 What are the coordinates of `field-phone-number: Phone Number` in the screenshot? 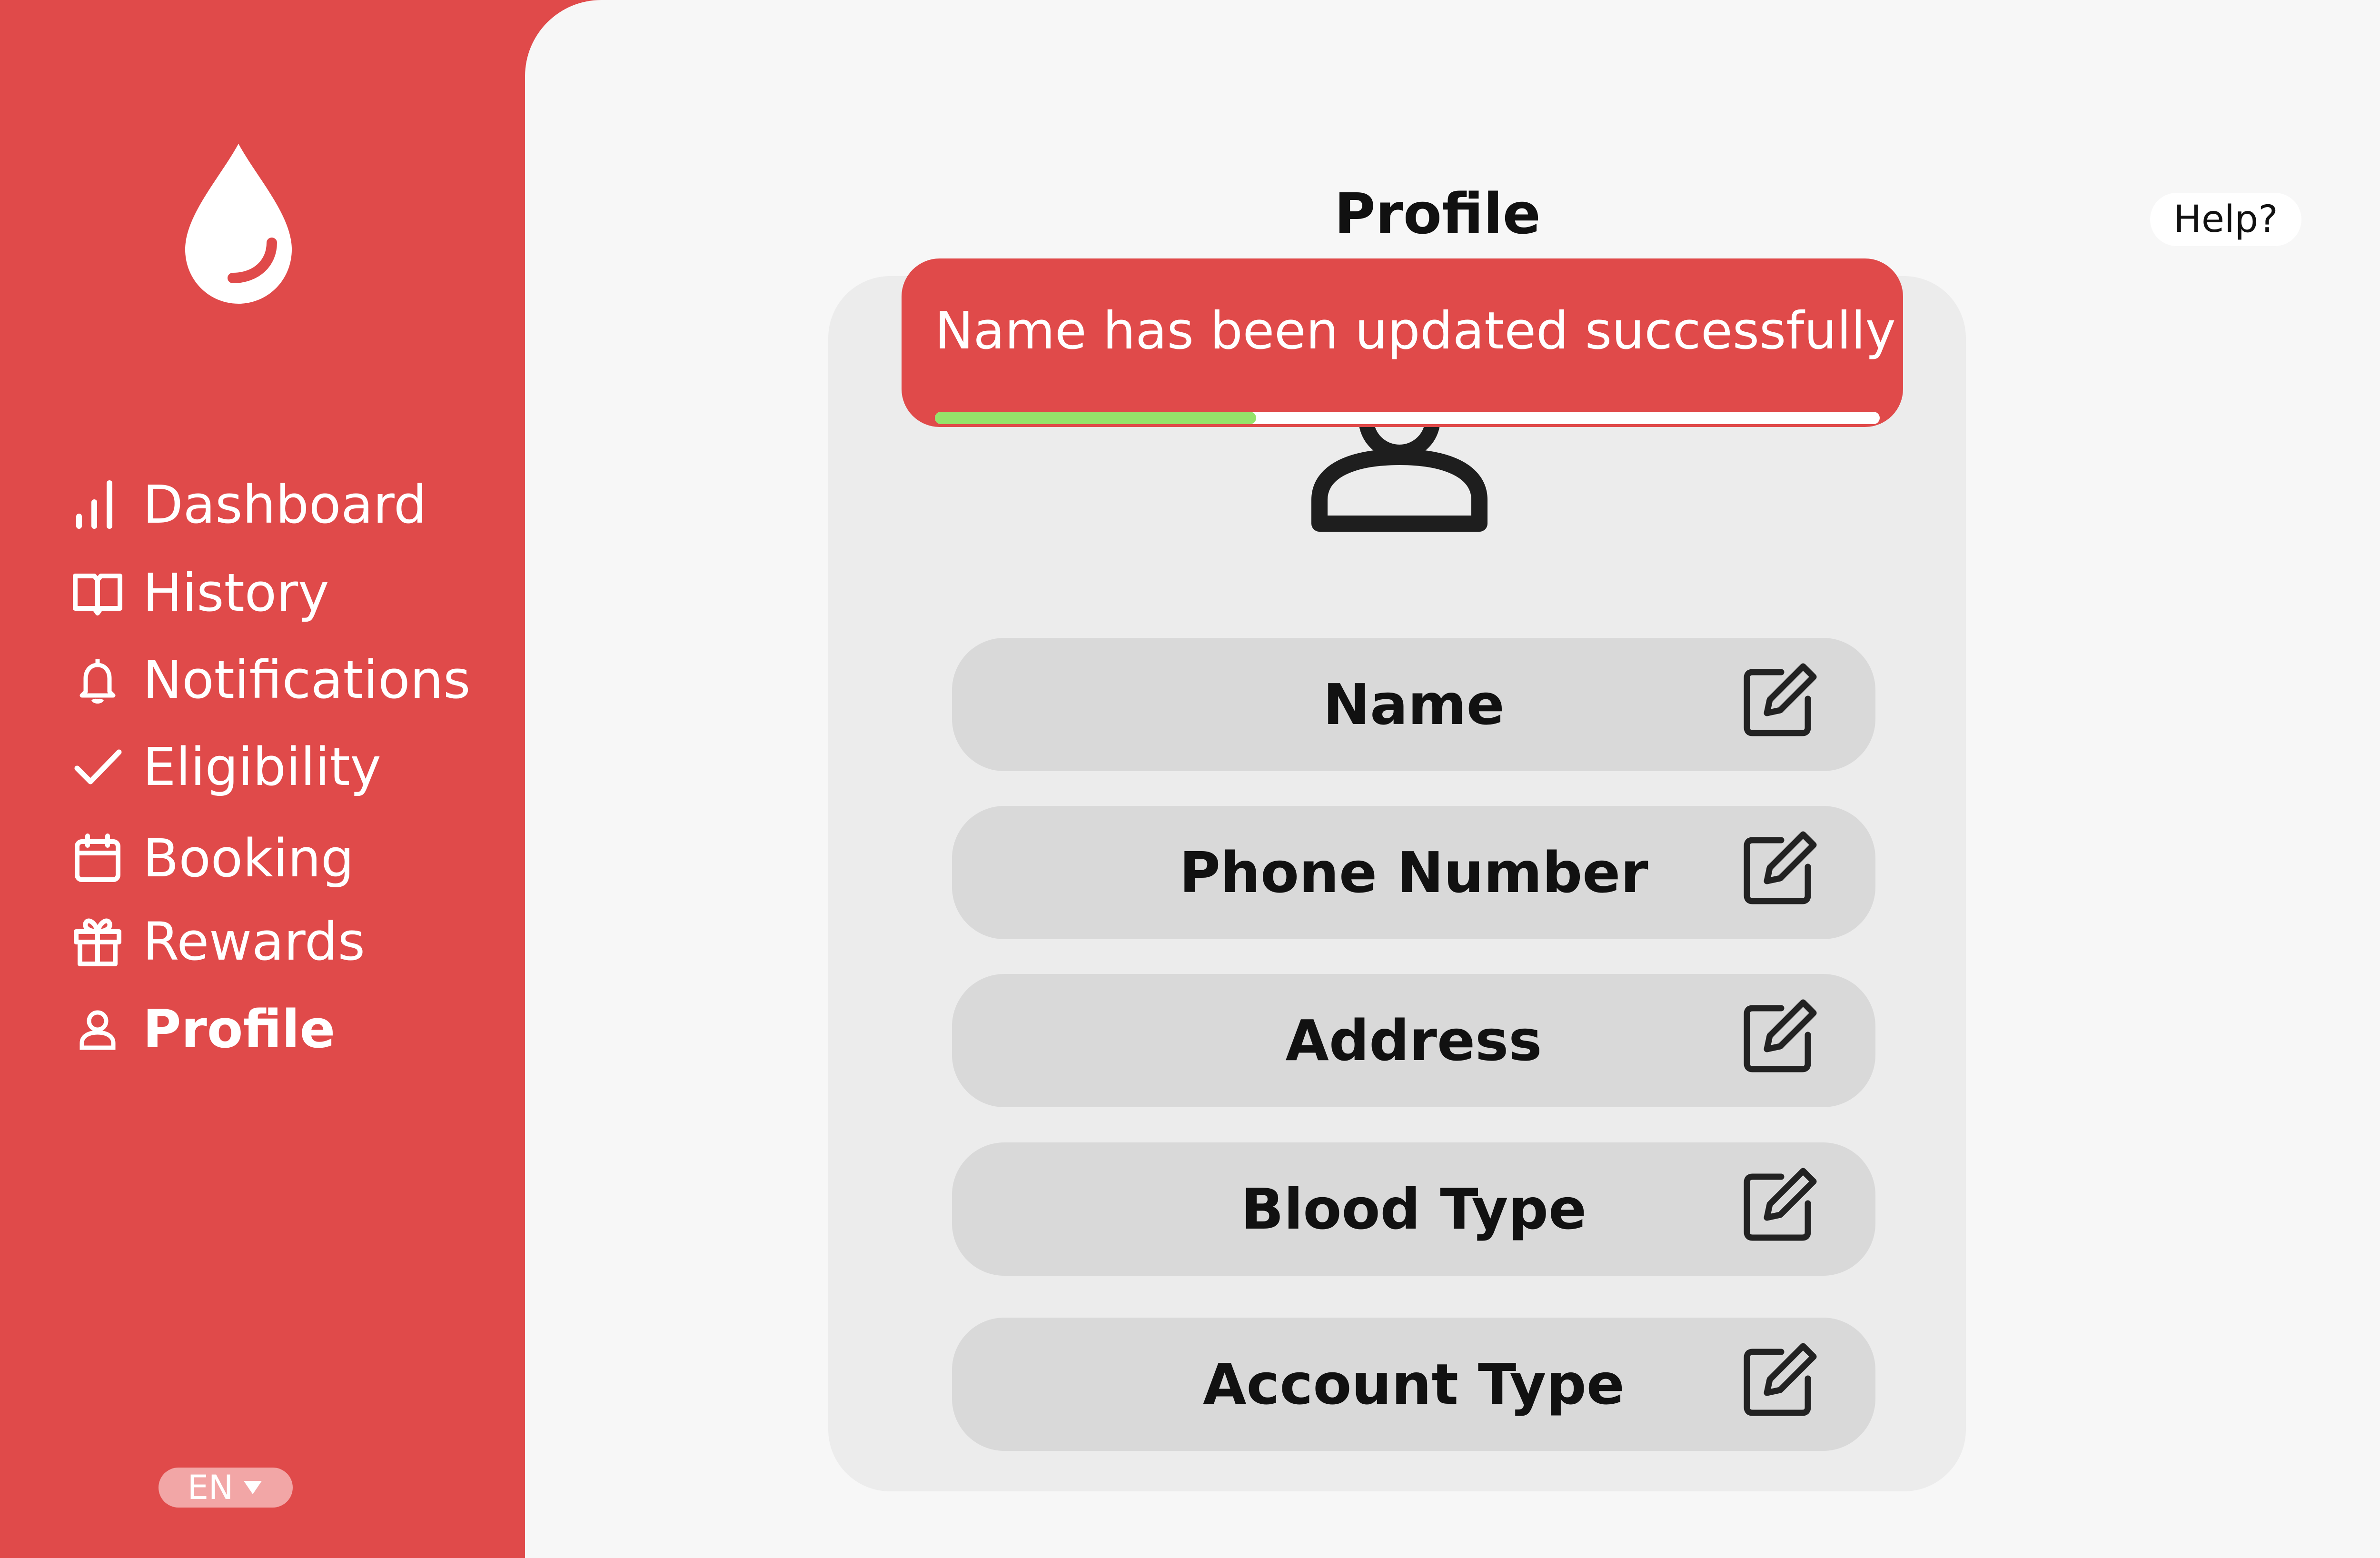 It's located at (1413, 872).